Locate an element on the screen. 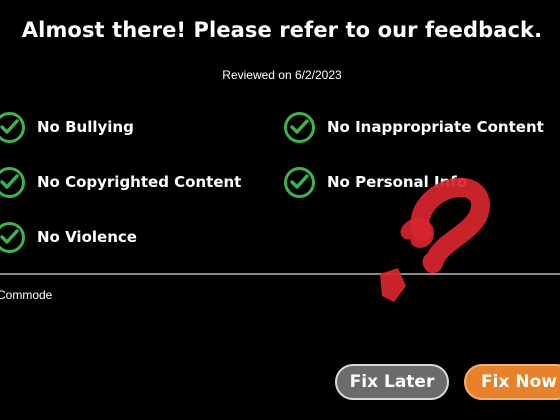 This screenshot has height=420, width=560. fix-later-button: Fix Later is located at coordinates (392, 382).